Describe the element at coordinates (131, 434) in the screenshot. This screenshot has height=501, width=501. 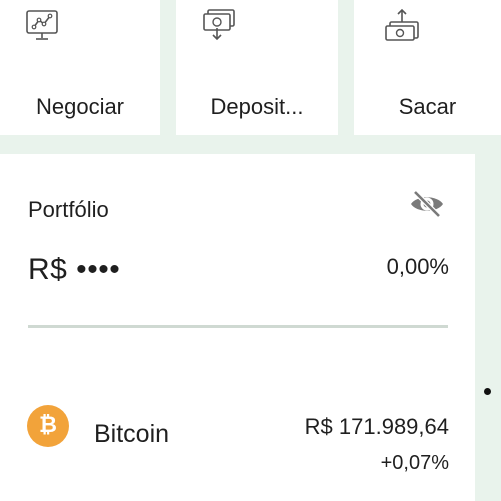
I see `asset-name: Bitcoin` at that location.